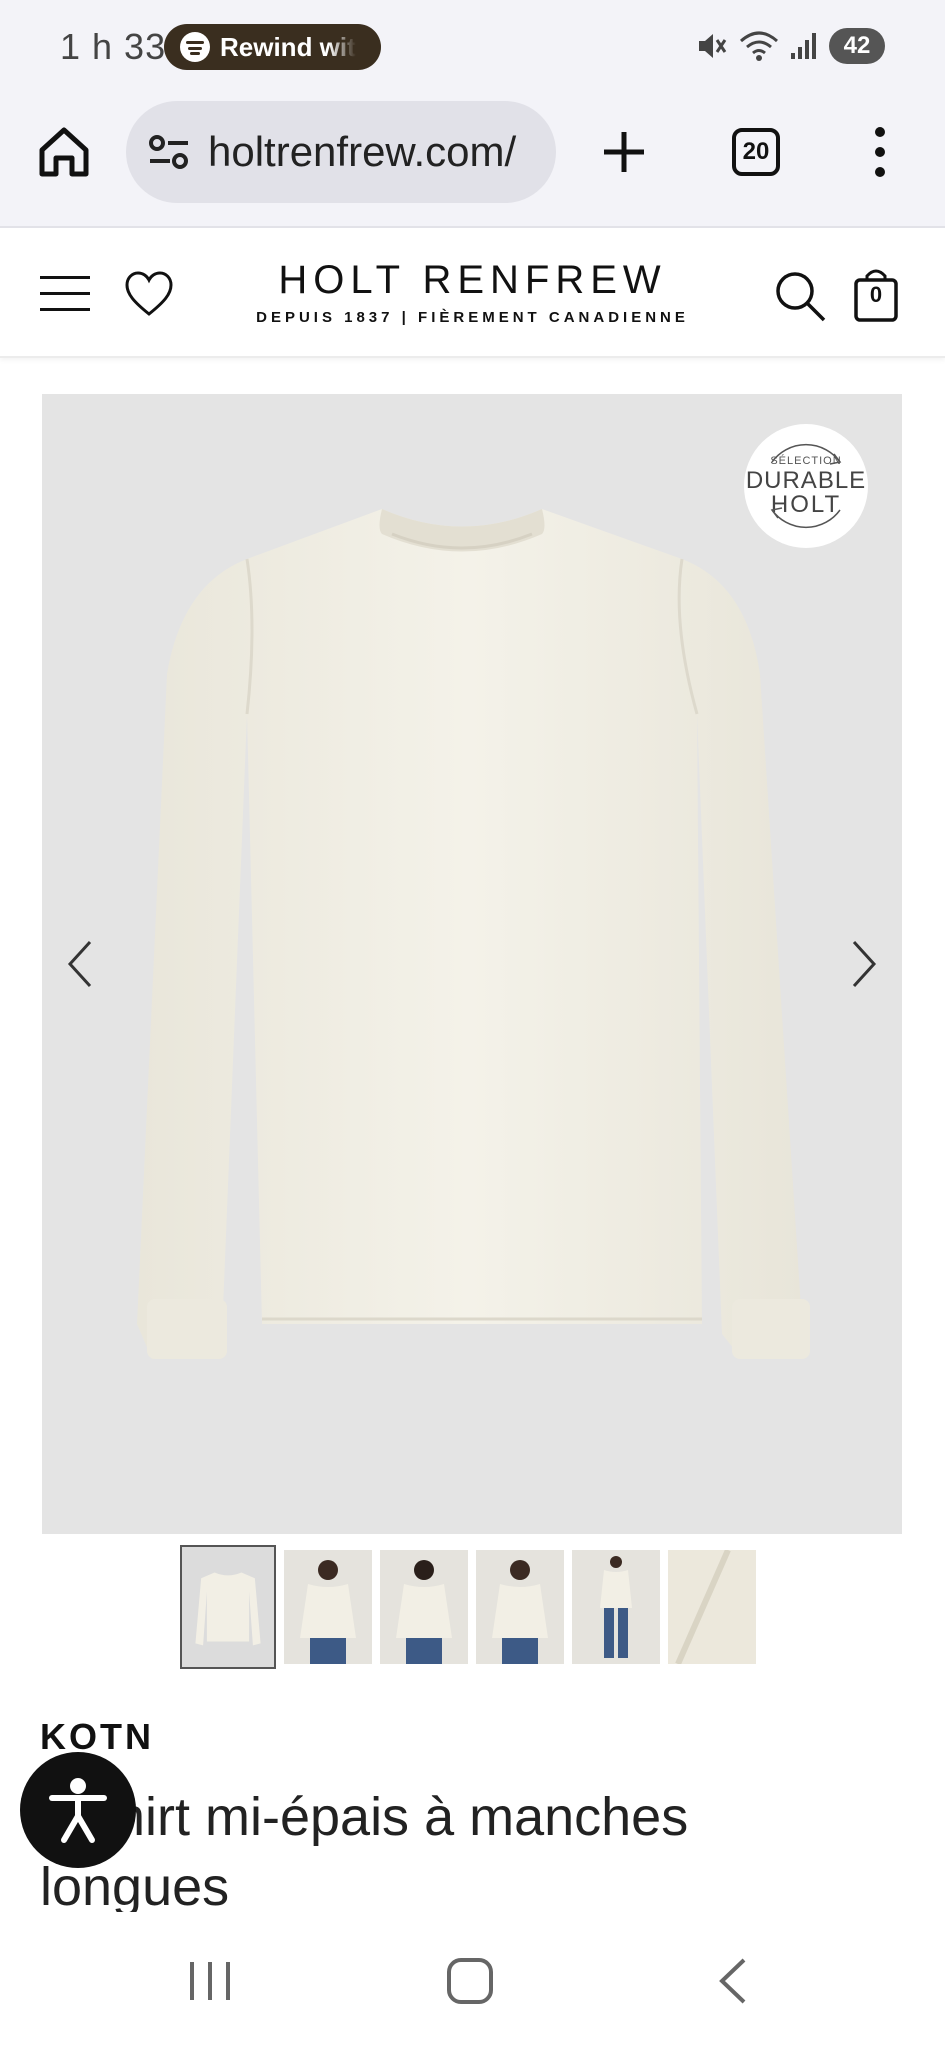 The width and height of the screenshot is (945, 2048). I want to click on search-icon, so click(800, 296).